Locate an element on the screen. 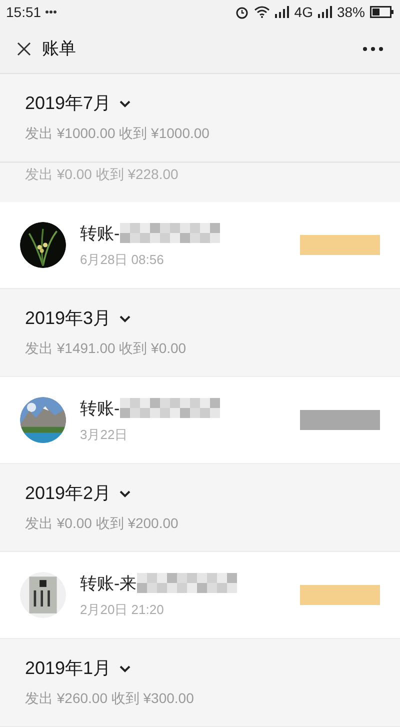 The image size is (400, 727). month-summary: 发出 ¥1491.00 收到 ¥0.00 is located at coordinates (106, 348).